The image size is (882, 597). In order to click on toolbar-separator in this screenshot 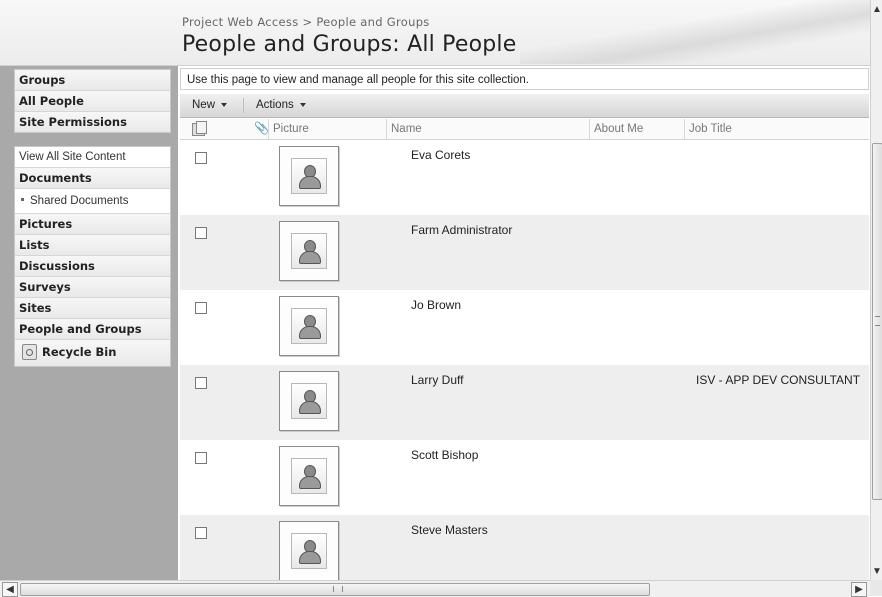, I will do `click(243, 105)`.